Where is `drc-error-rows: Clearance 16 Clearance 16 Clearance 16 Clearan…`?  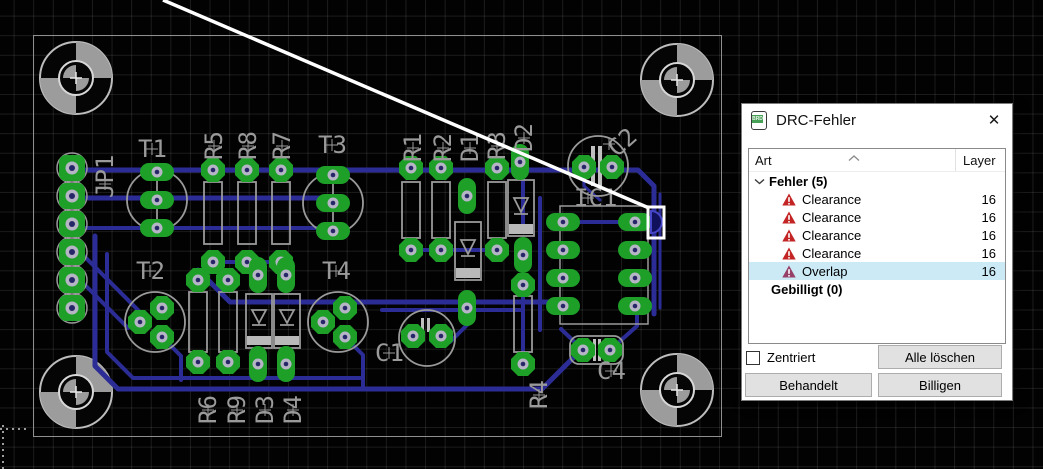 drc-error-rows: Clearance 16 Clearance 16 Clearance 16 Clearan… is located at coordinates (877, 235).